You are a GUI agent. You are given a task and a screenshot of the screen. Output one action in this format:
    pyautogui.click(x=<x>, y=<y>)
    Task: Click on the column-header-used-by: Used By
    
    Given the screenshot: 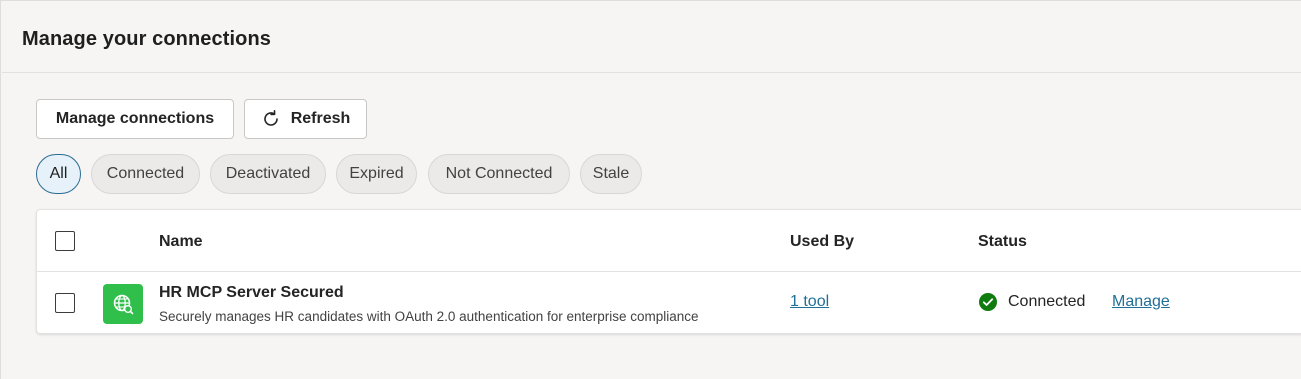 What is the action you would take?
    pyautogui.click(x=822, y=242)
    